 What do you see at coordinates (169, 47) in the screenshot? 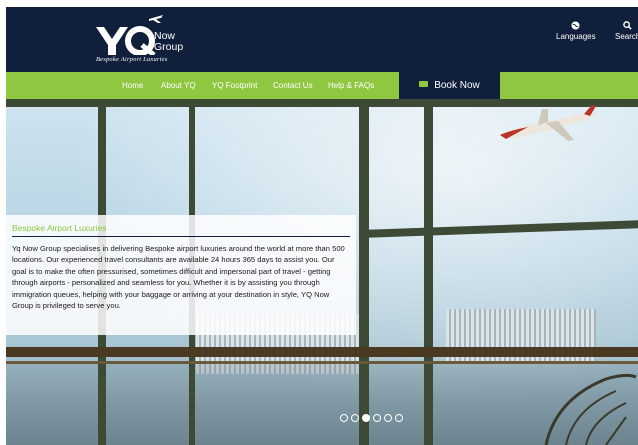
I see `logo-group-text: Group` at bounding box center [169, 47].